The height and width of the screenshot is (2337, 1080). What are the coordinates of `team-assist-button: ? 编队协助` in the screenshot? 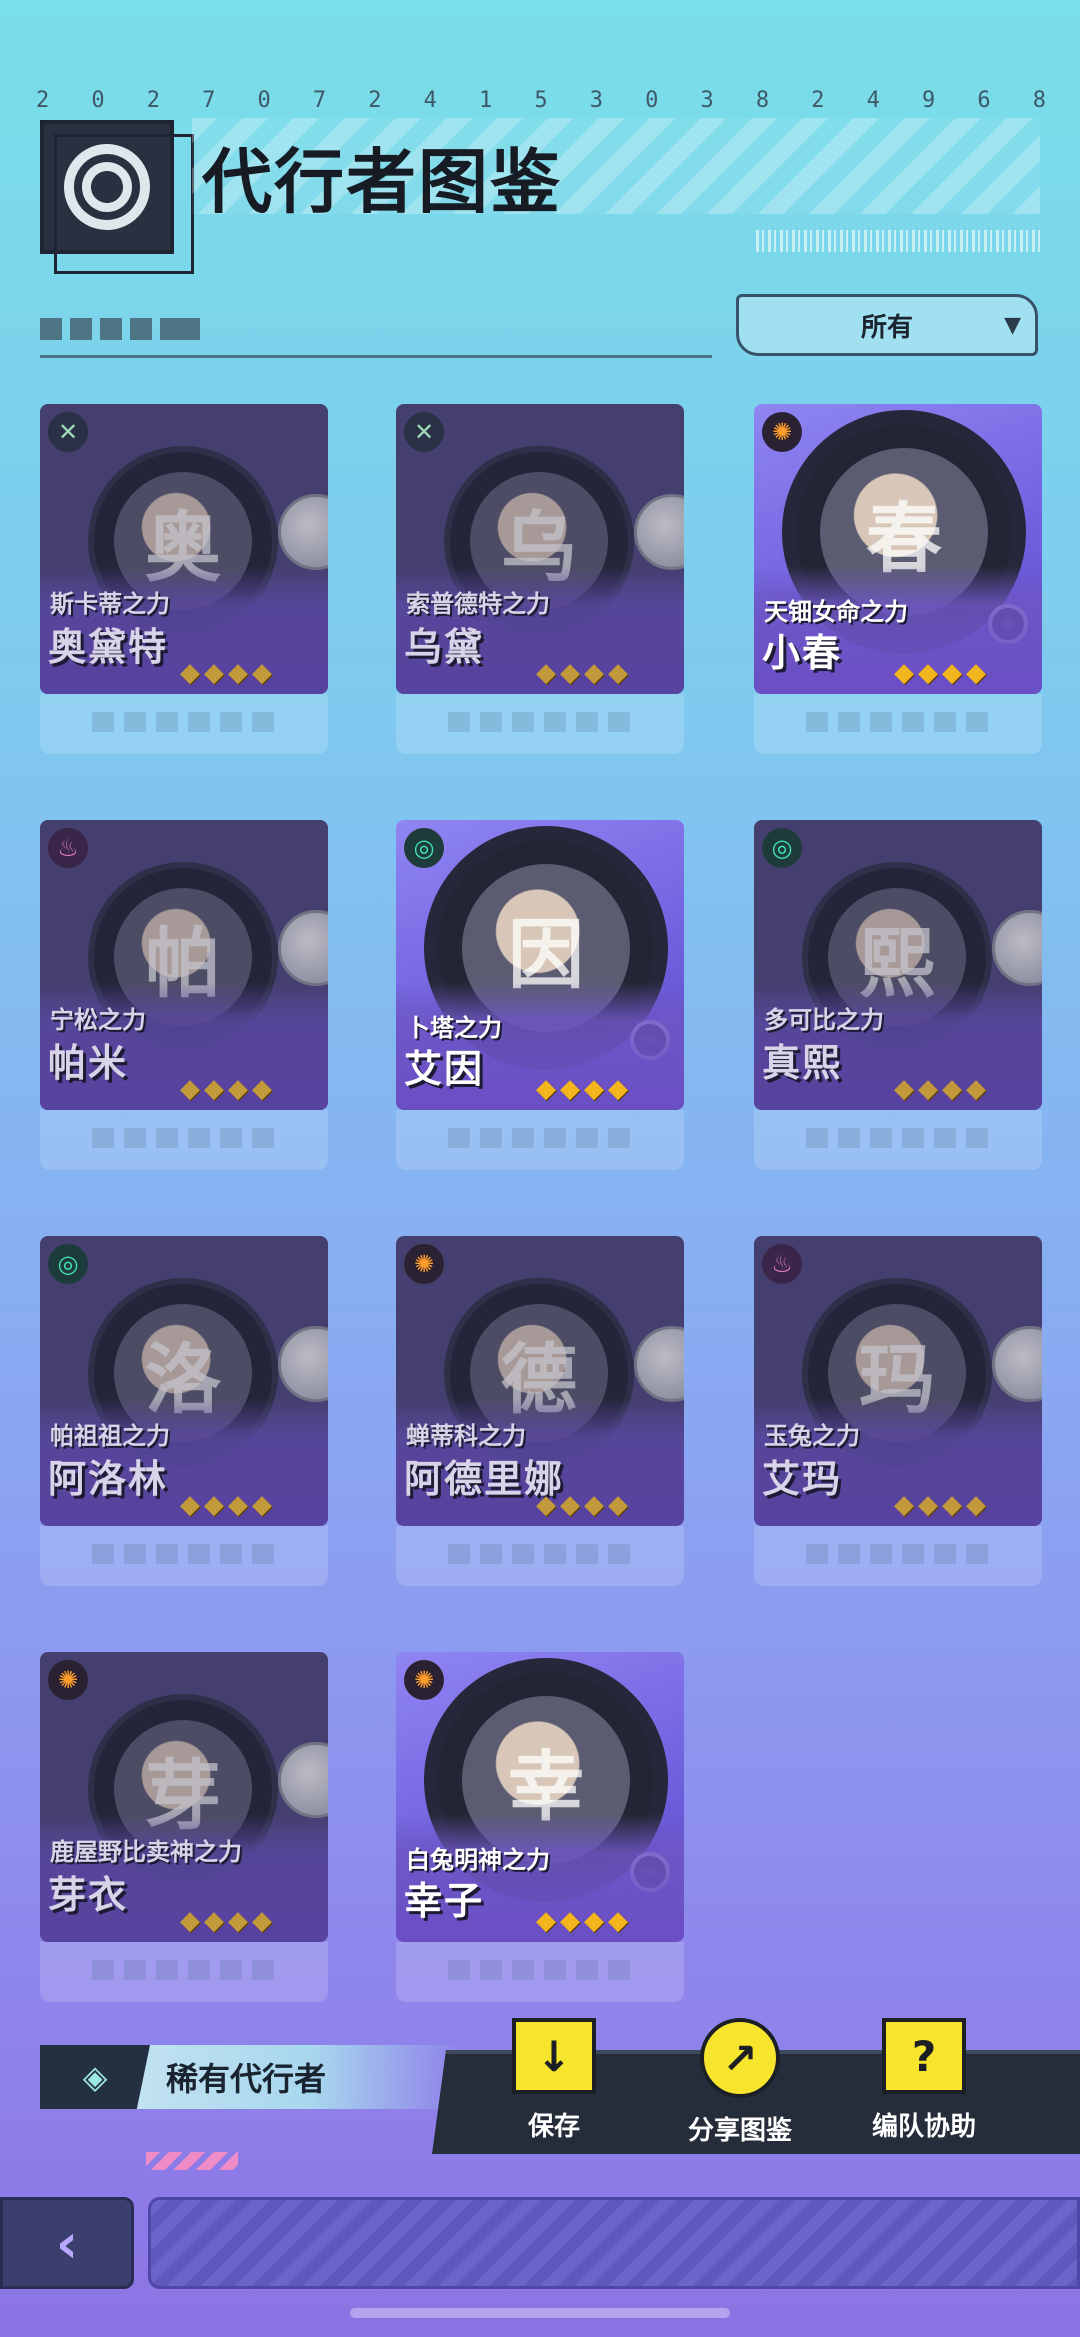 It's located at (924, 2080).